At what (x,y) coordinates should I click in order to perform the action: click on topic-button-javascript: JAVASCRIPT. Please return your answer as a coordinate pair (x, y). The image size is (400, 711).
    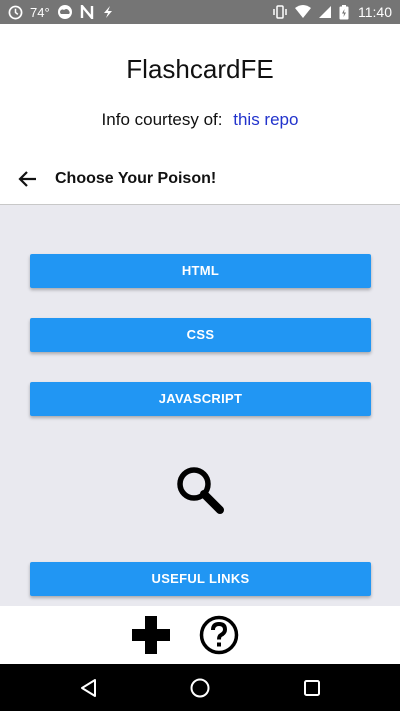
    Looking at the image, I should click on (200, 399).